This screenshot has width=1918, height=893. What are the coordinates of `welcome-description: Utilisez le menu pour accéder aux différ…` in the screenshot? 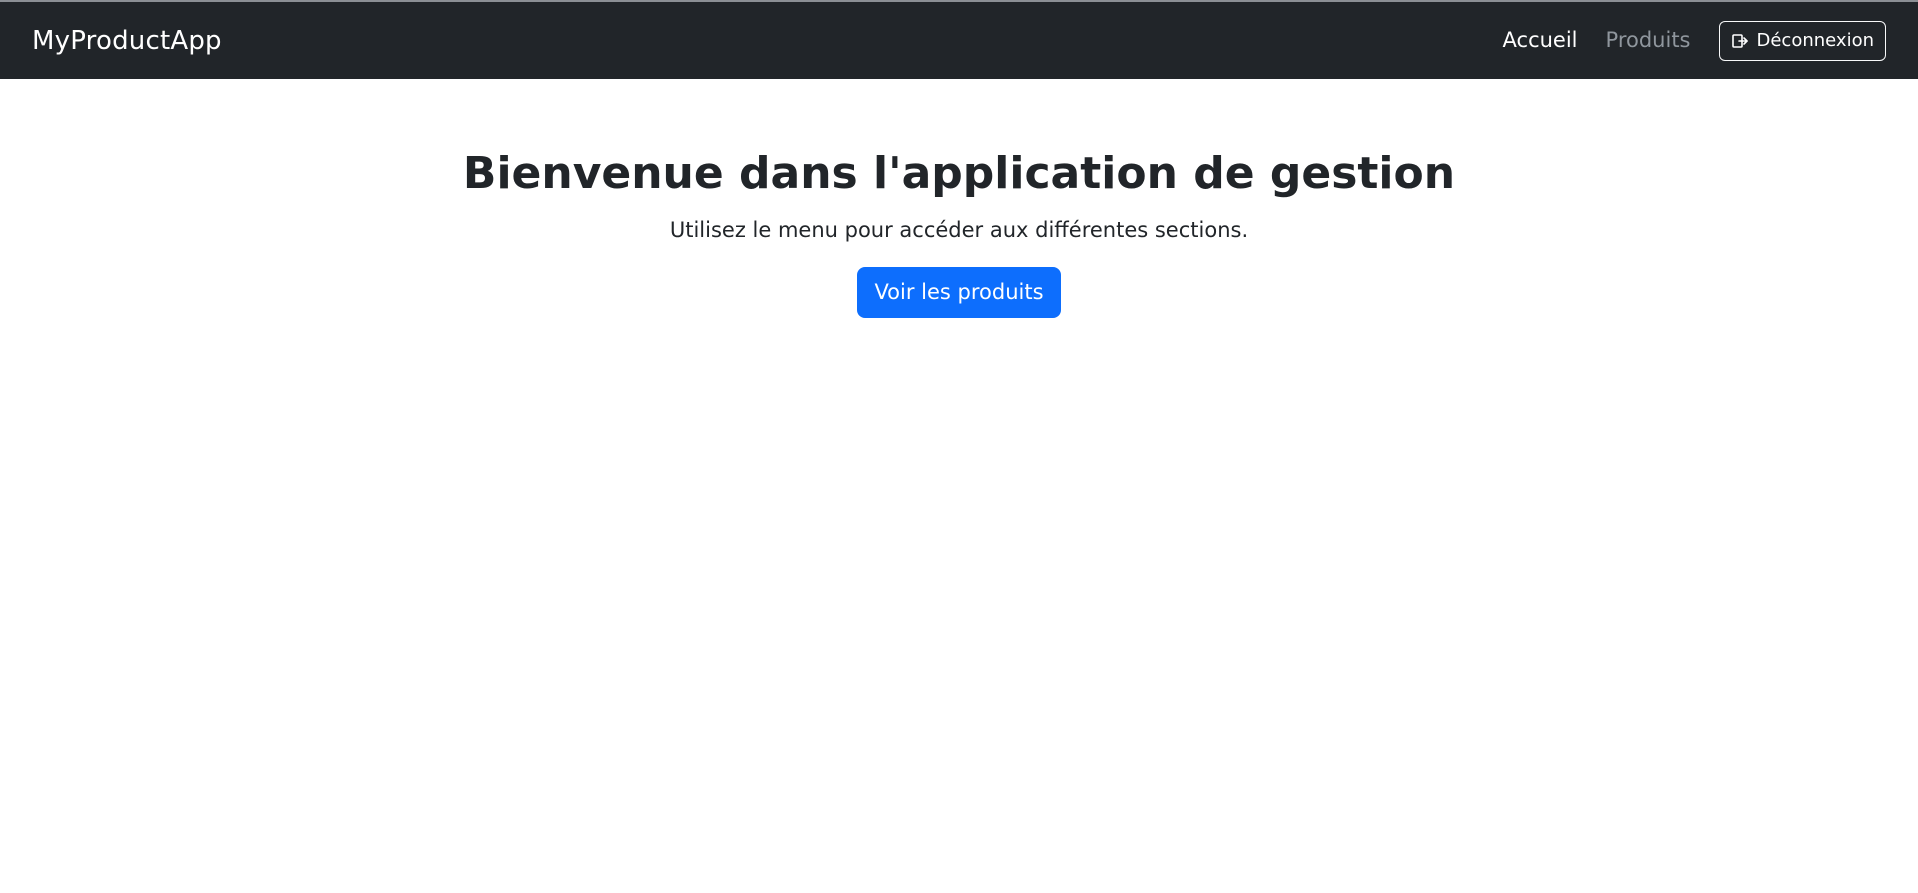 It's located at (959, 229).